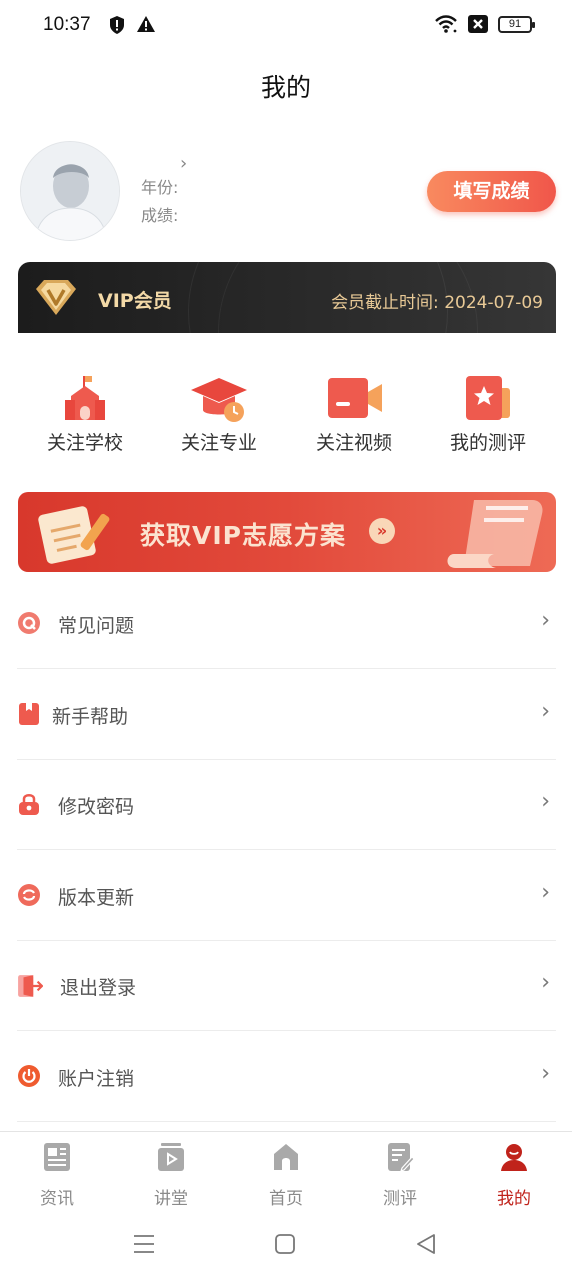  I want to click on avatar, so click(70, 191).